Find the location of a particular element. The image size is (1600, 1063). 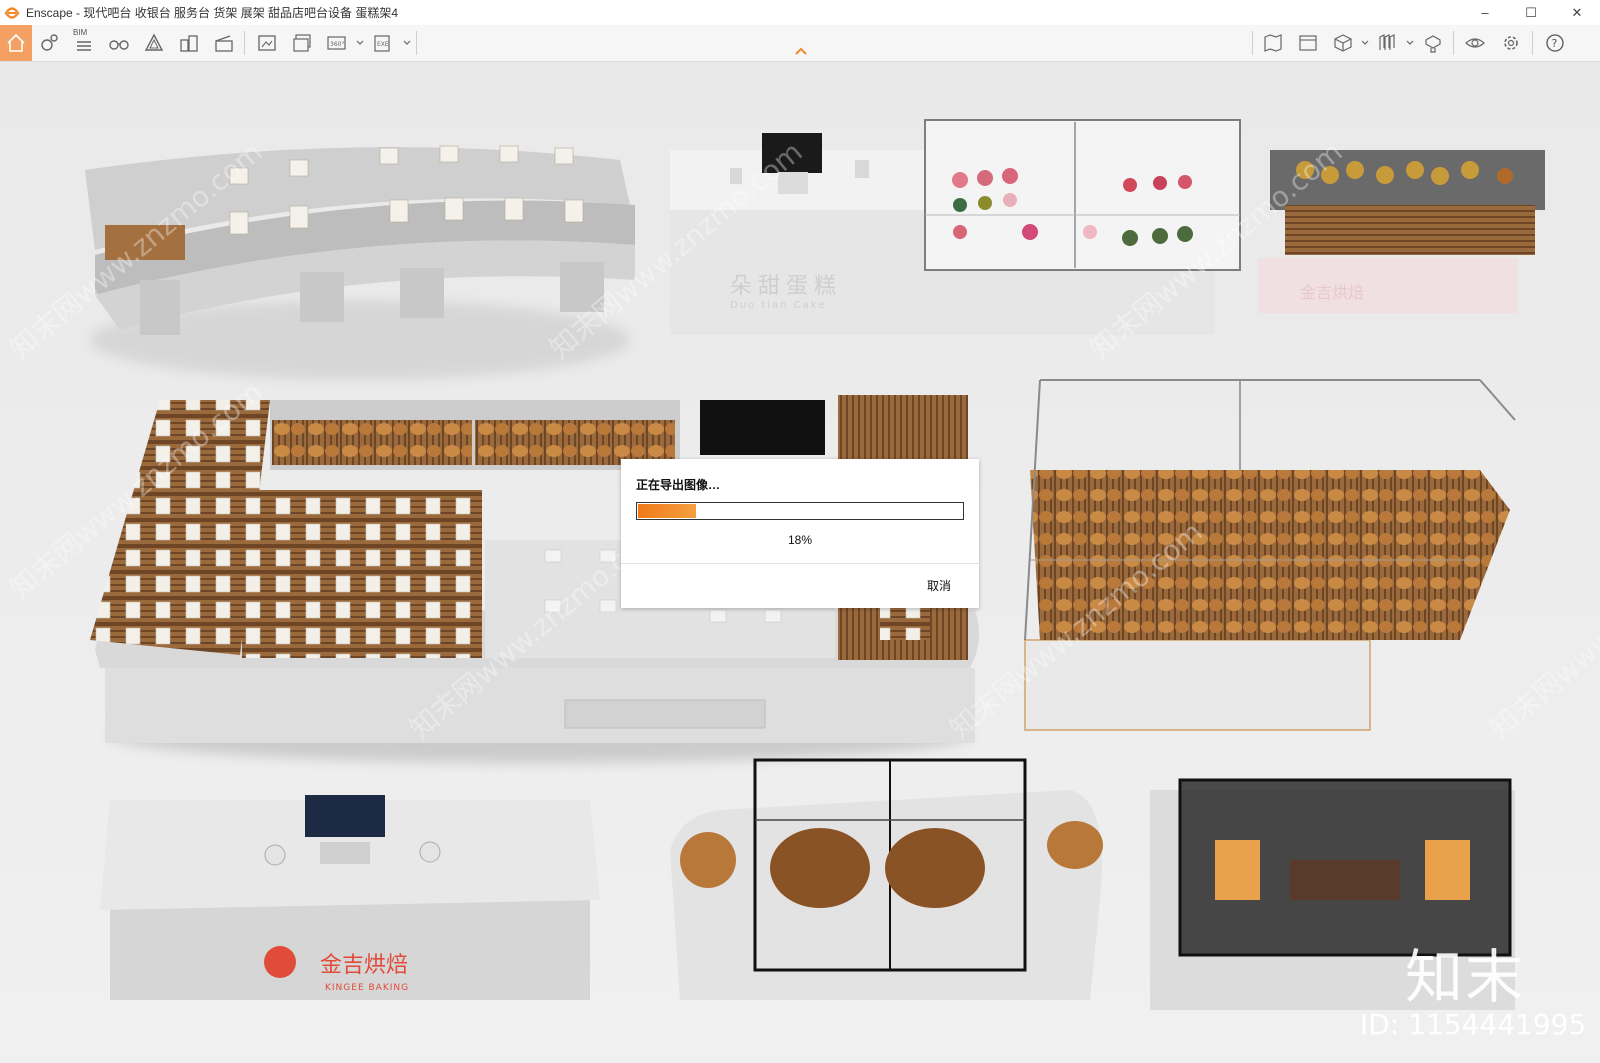

home-button is located at coordinates (16, 43).